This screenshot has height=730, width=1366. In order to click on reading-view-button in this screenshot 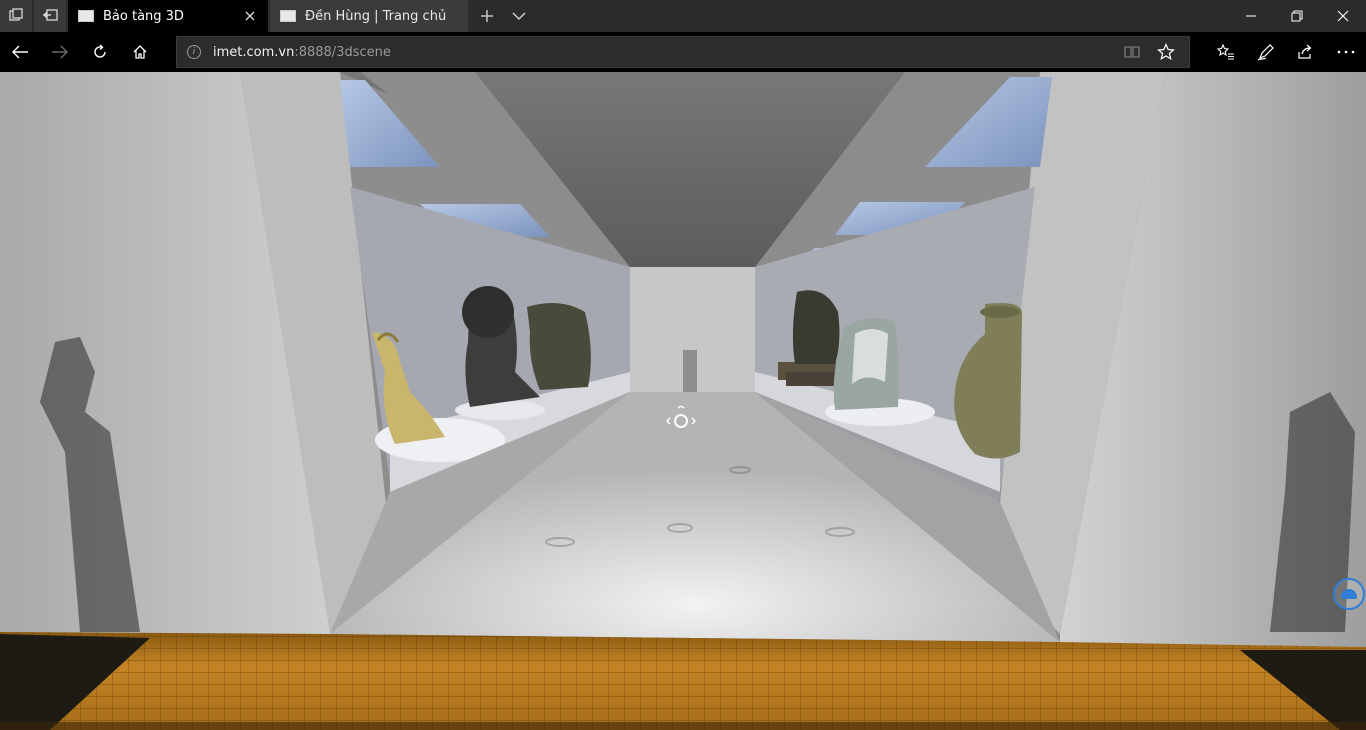, I will do `click(1132, 52)`.